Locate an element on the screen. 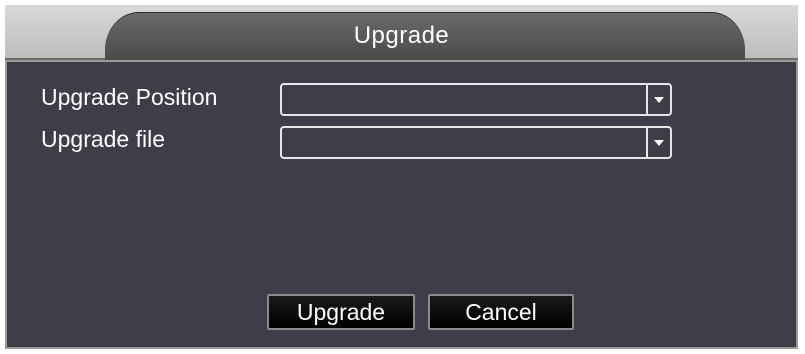  upgrade-file-select is located at coordinates (476, 142).